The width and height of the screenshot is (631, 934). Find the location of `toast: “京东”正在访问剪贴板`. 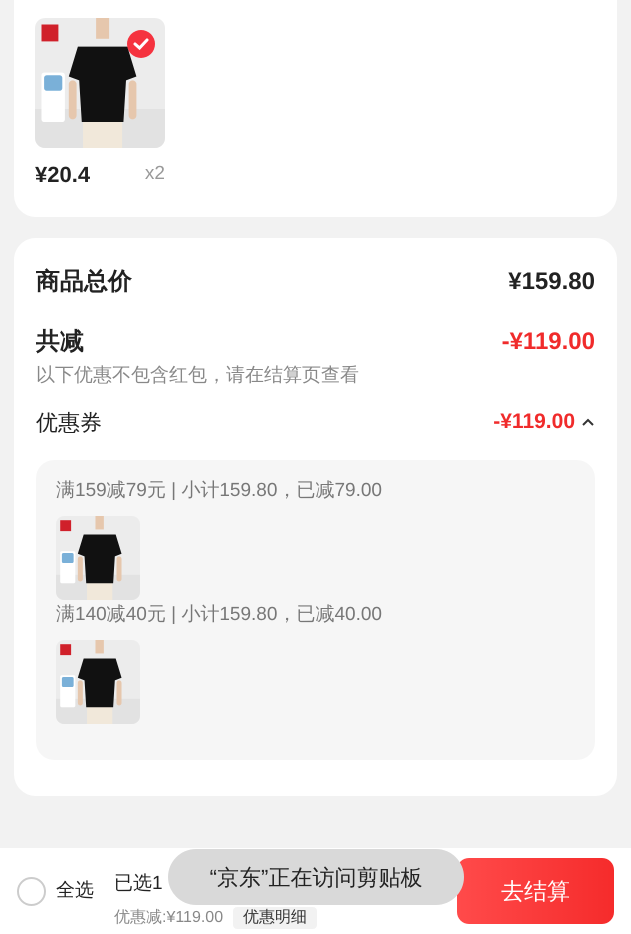

toast: “京东”正在访问剪贴板 is located at coordinates (316, 877).